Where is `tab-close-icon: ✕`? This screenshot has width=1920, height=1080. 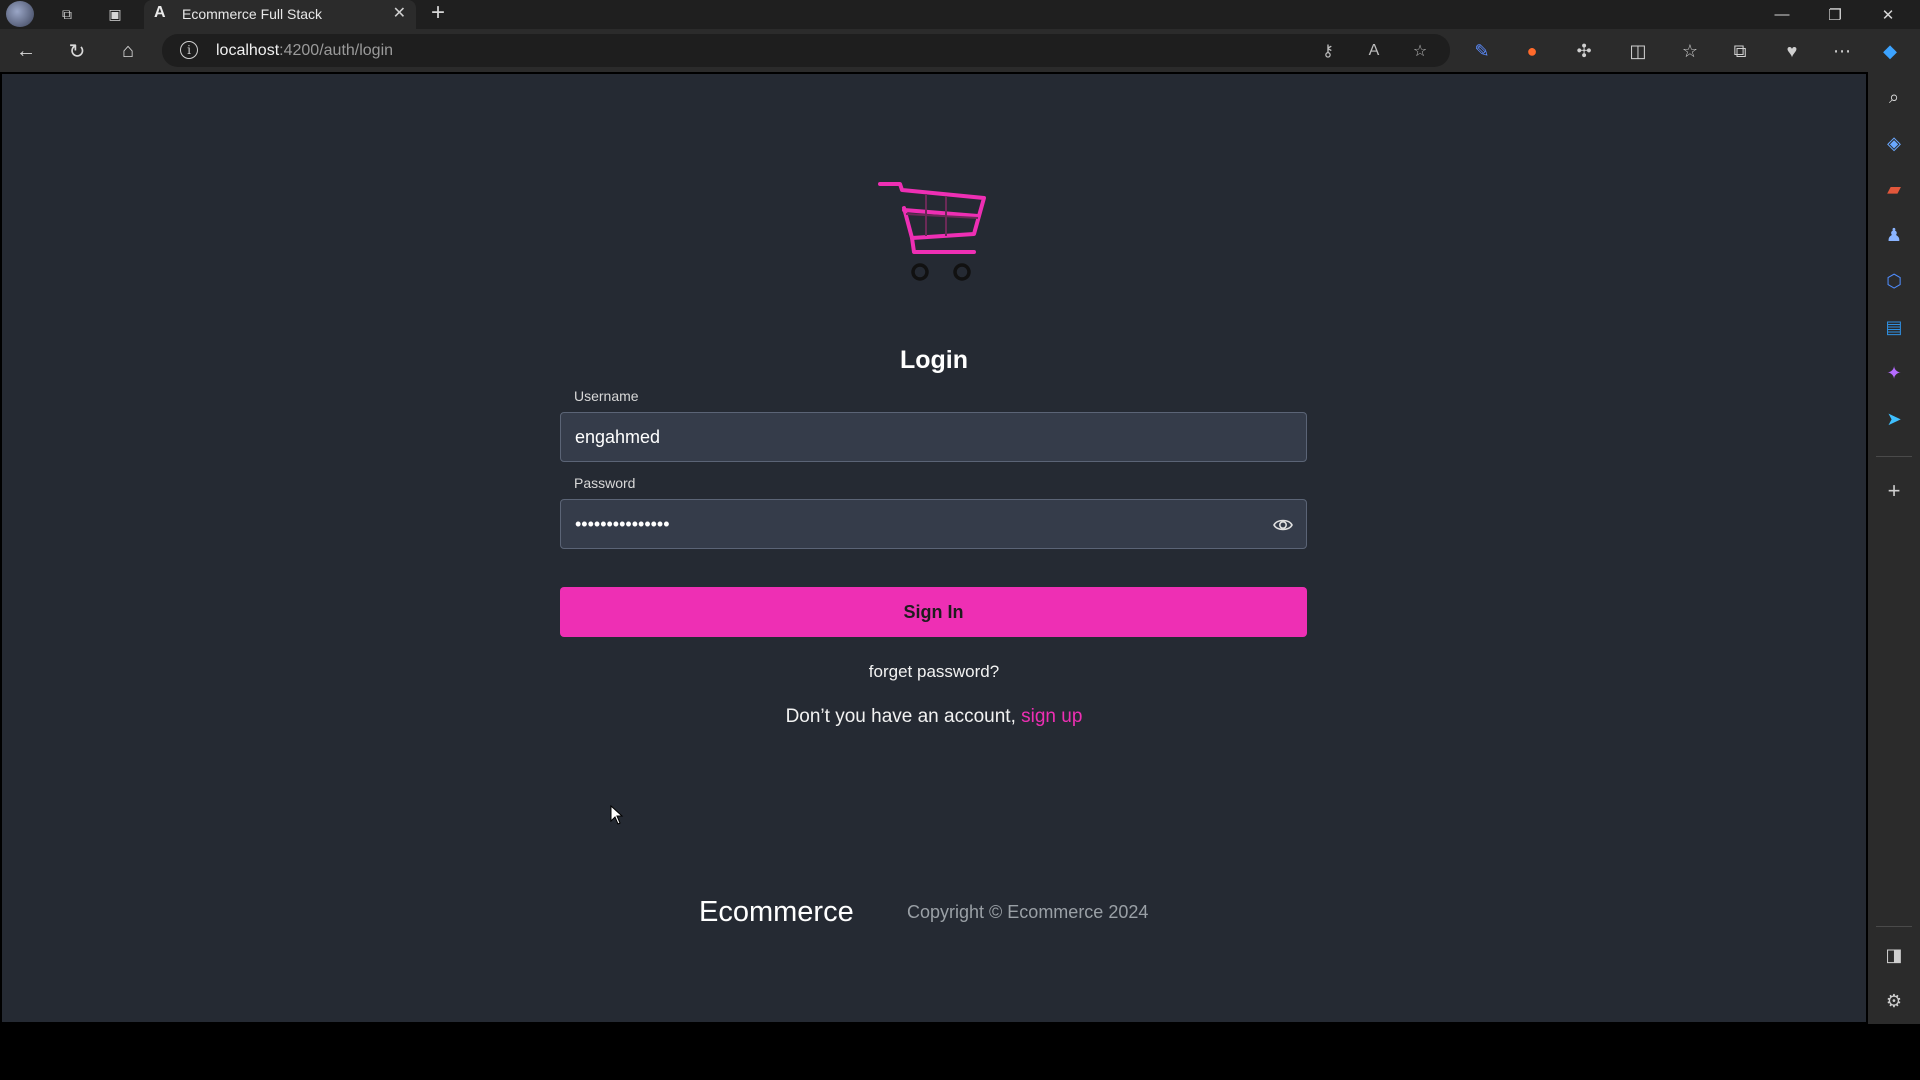 tab-close-icon: ✕ is located at coordinates (399, 13).